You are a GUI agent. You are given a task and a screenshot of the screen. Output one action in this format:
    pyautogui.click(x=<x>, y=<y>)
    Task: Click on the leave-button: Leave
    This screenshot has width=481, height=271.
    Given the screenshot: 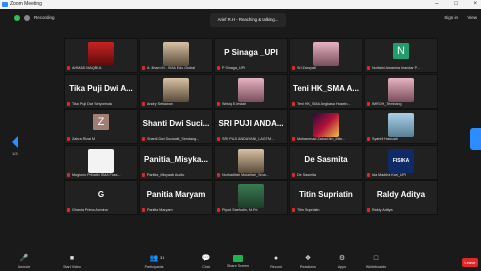 What is the action you would take?
    pyautogui.click(x=470, y=262)
    